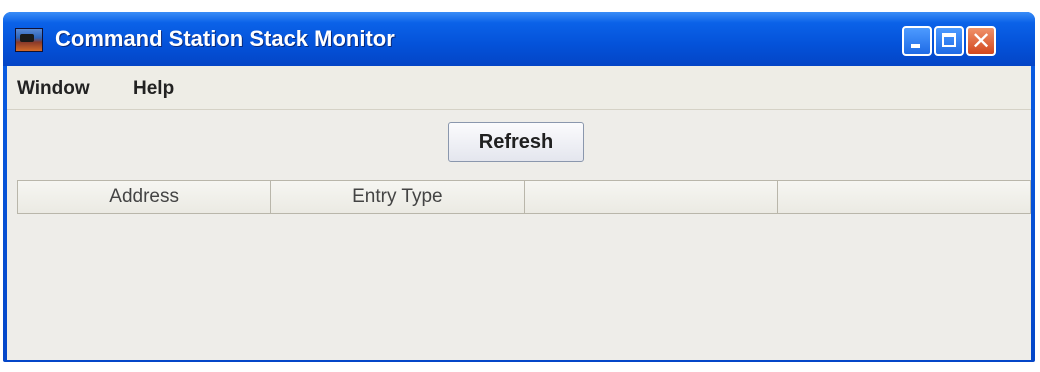 The image size is (1040, 372). What do you see at coordinates (917, 41) in the screenshot?
I see `minimize-button` at bounding box center [917, 41].